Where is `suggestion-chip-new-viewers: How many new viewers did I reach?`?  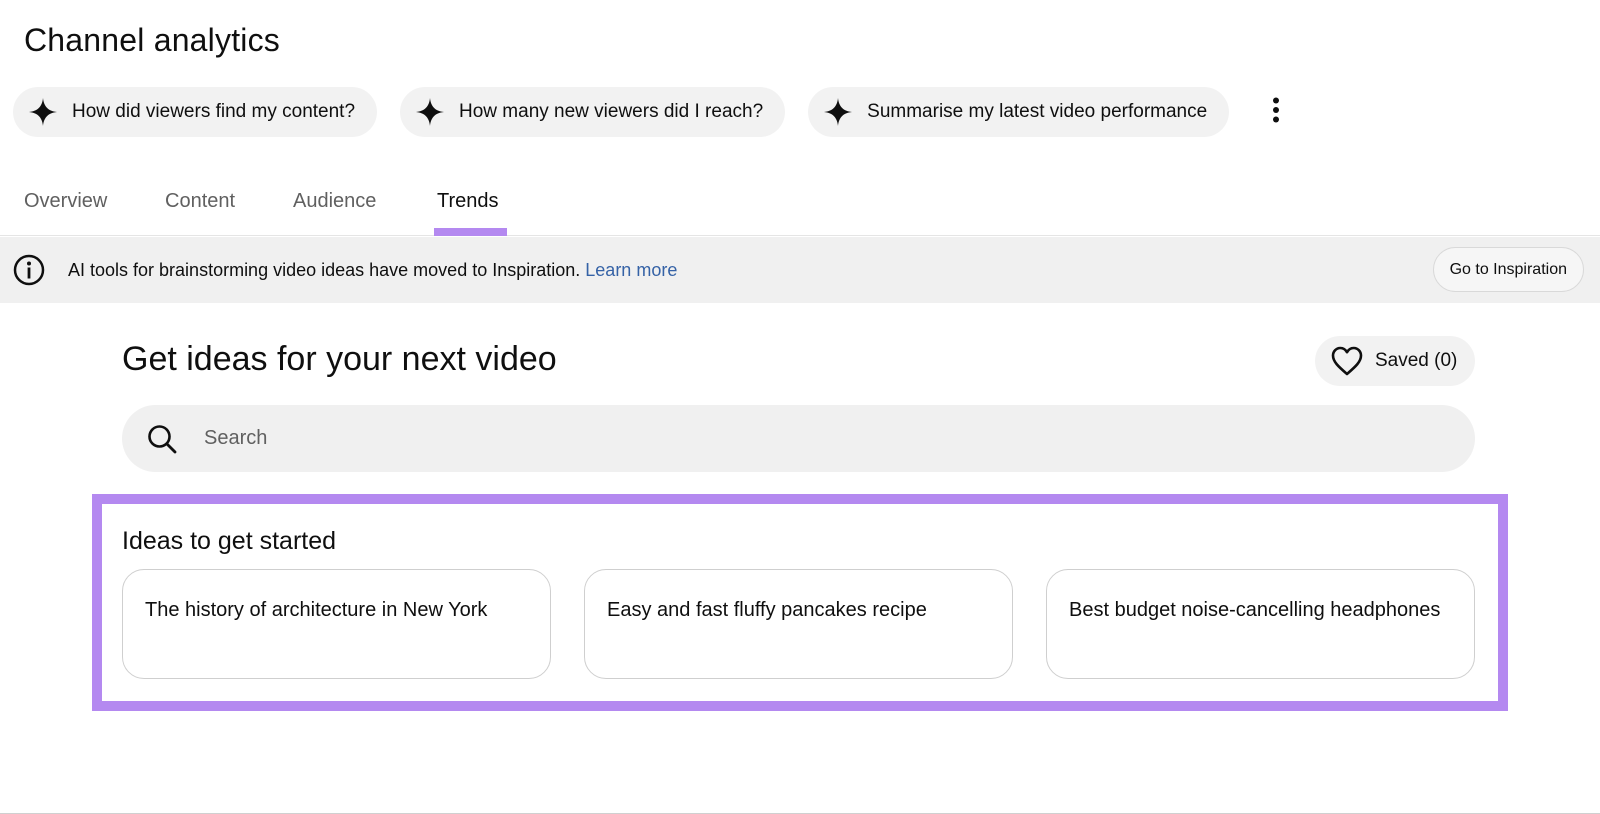
suggestion-chip-new-viewers: How many new viewers did I reach? is located at coordinates (593, 112).